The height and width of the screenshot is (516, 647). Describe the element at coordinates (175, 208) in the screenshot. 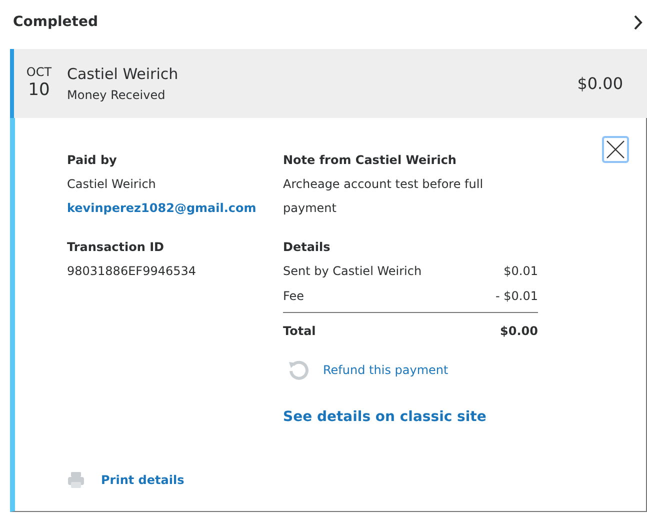

I see `email-link: kevinperez1082@gmail.com` at that location.